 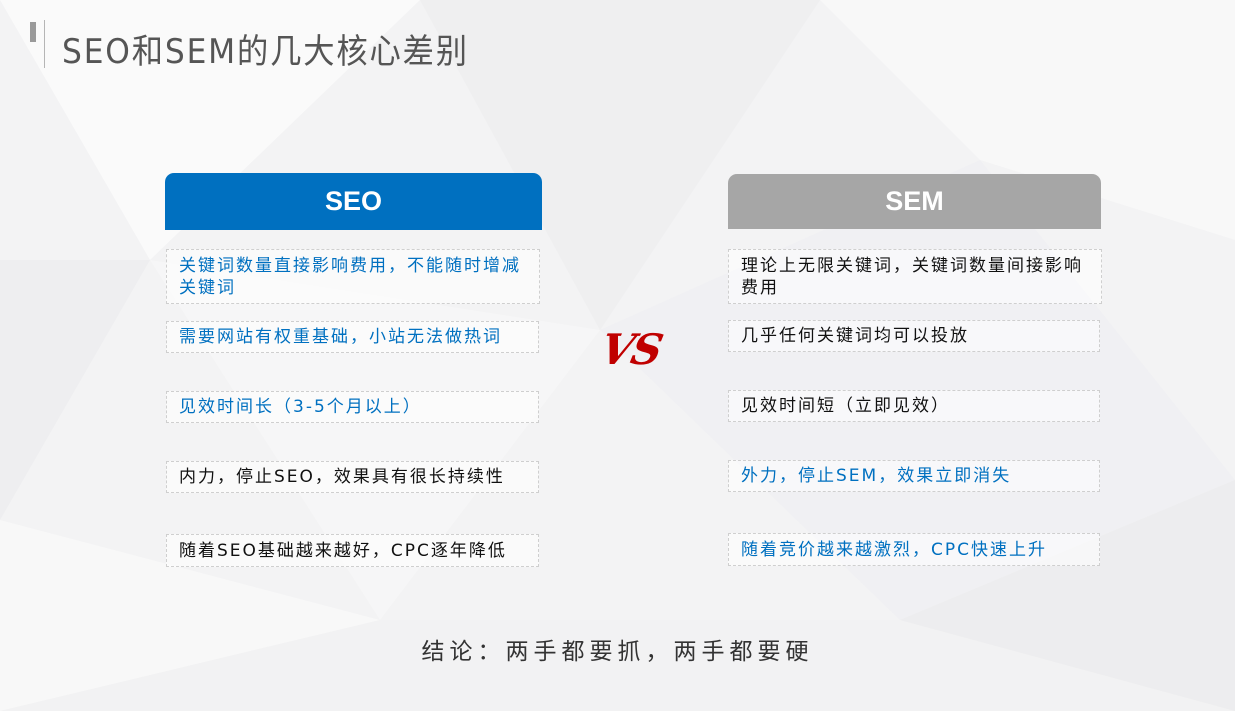 I want to click on sem-item-4-text: 外力，停止SEM，效果立即消失, so click(x=876, y=476).